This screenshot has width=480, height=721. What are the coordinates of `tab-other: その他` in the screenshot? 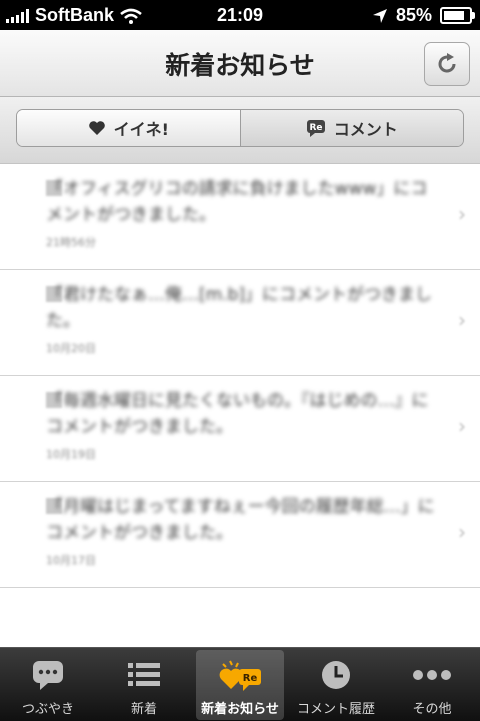 It's located at (432, 685).